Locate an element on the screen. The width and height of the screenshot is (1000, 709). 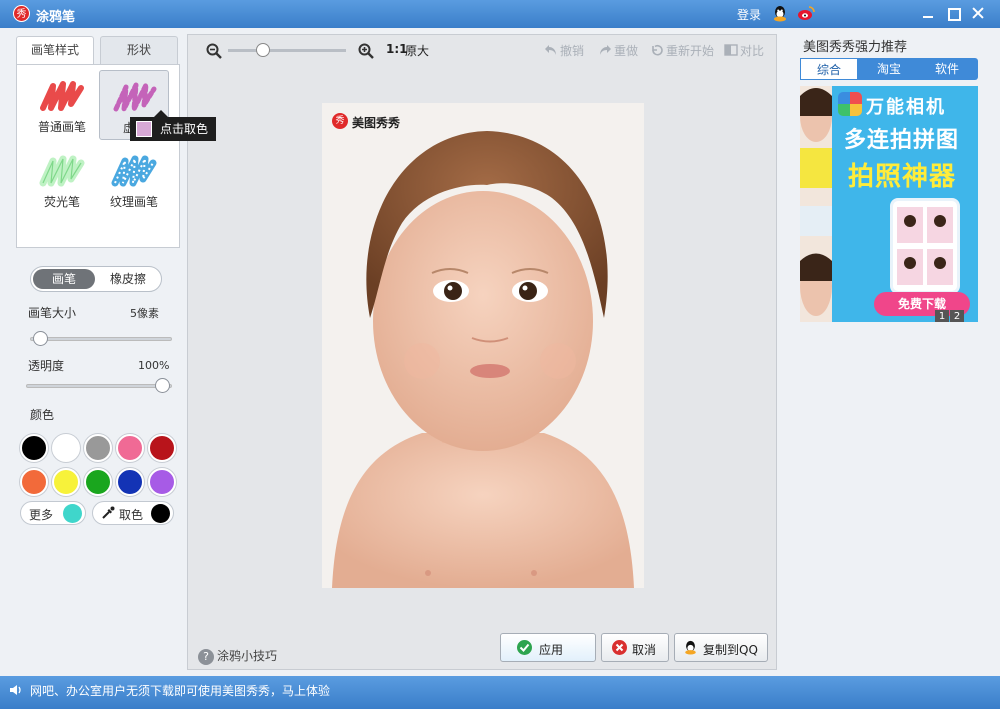
left-tabs: 画笔样式 形状 is located at coordinates (99, 51).